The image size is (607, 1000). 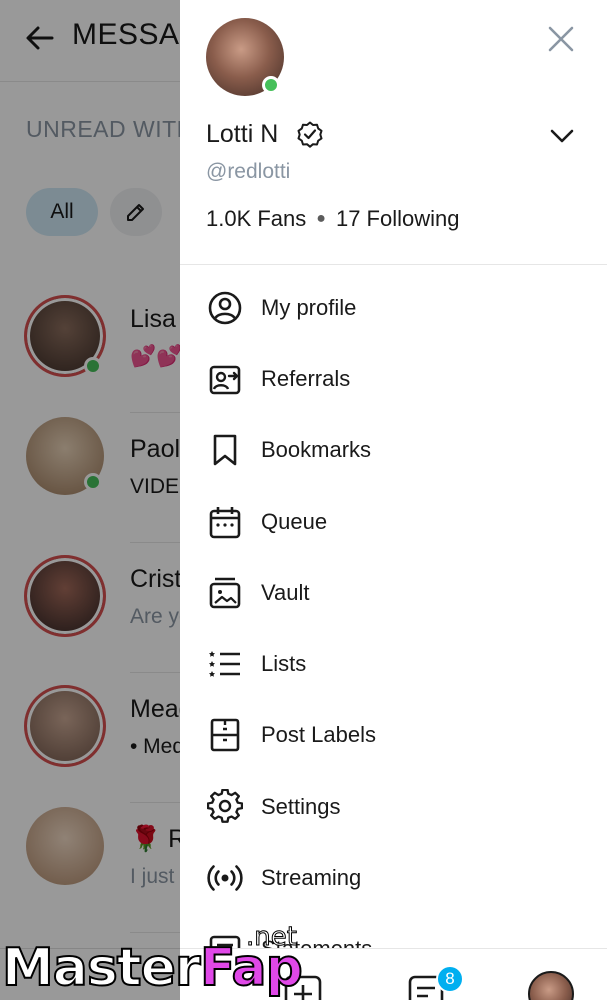 I want to click on menu-item-label: Post Labels, so click(x=318, y=735).